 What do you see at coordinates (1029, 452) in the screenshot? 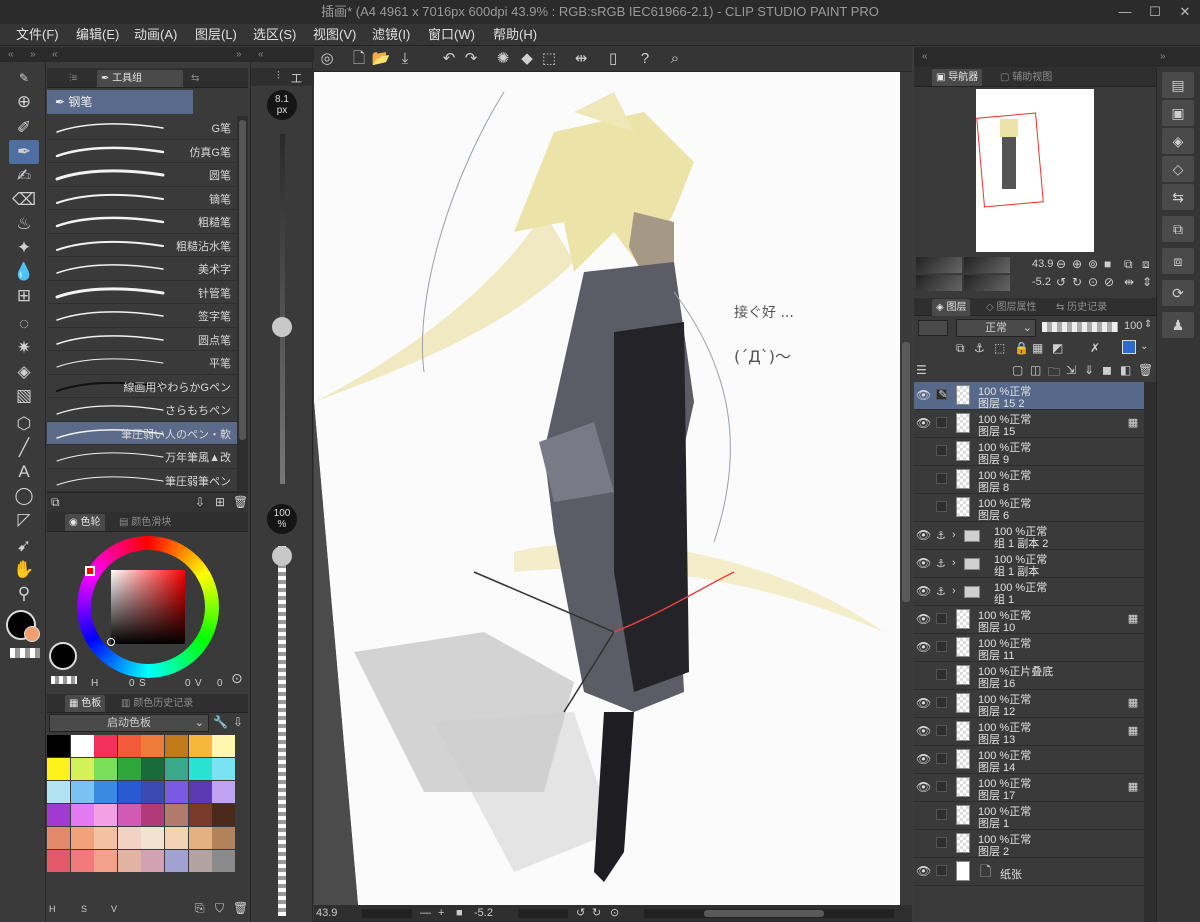
I see `layer-row: 100 %正常 图层 9` at bounding box center [1029, 452].